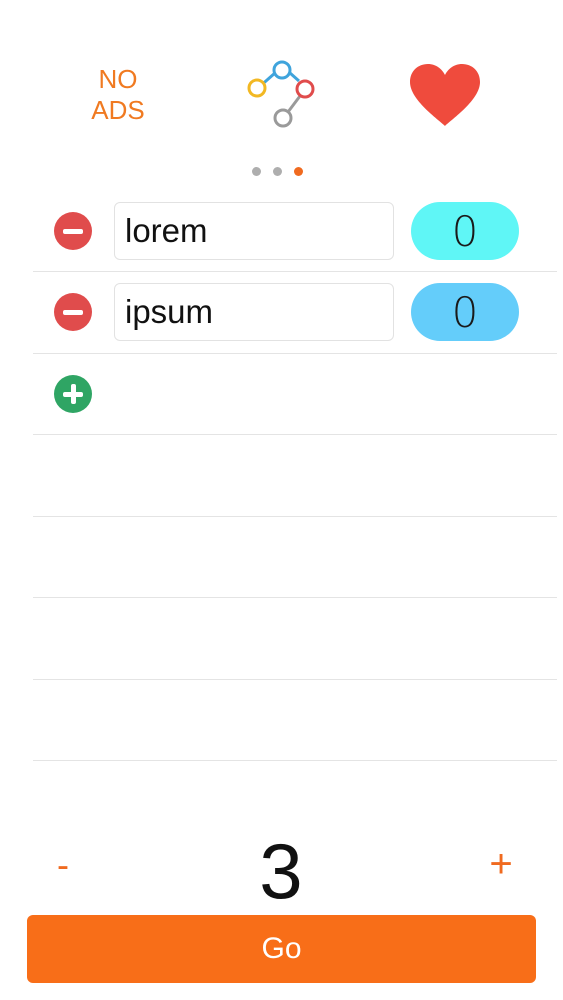 Image resolution: width=563 pixels, height=1000 pixels. I want to click on decrement-button: -, so click(63, 865).